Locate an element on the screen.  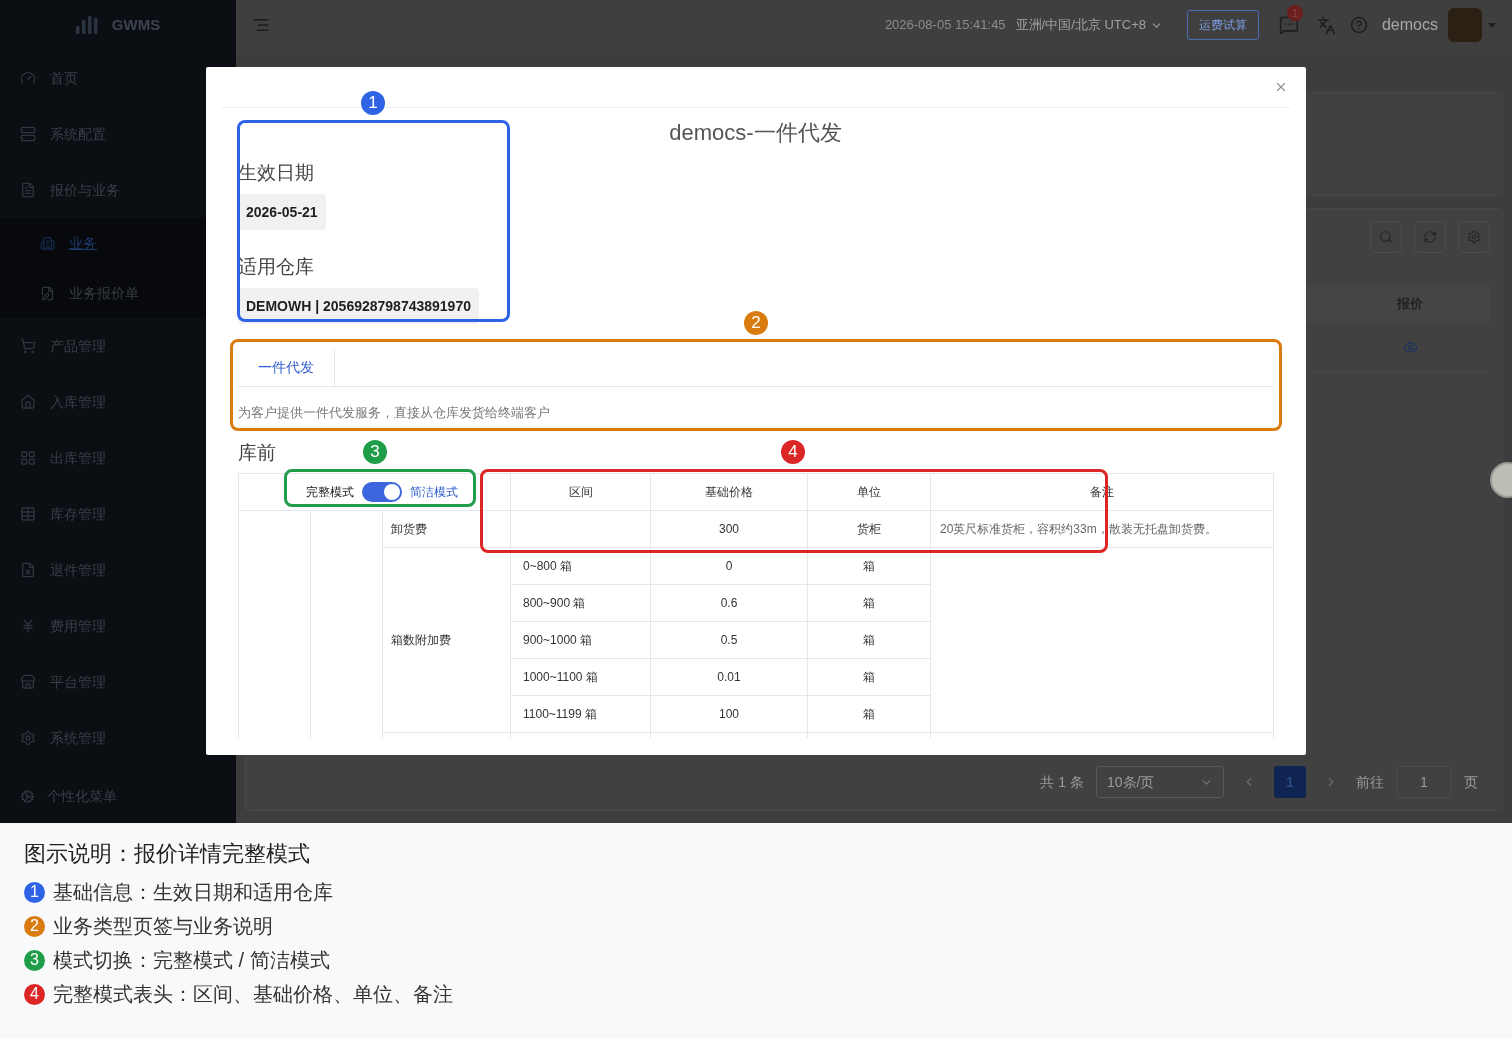
range-cell: 1000~1100 箱 is located at coordinates (560, 677).